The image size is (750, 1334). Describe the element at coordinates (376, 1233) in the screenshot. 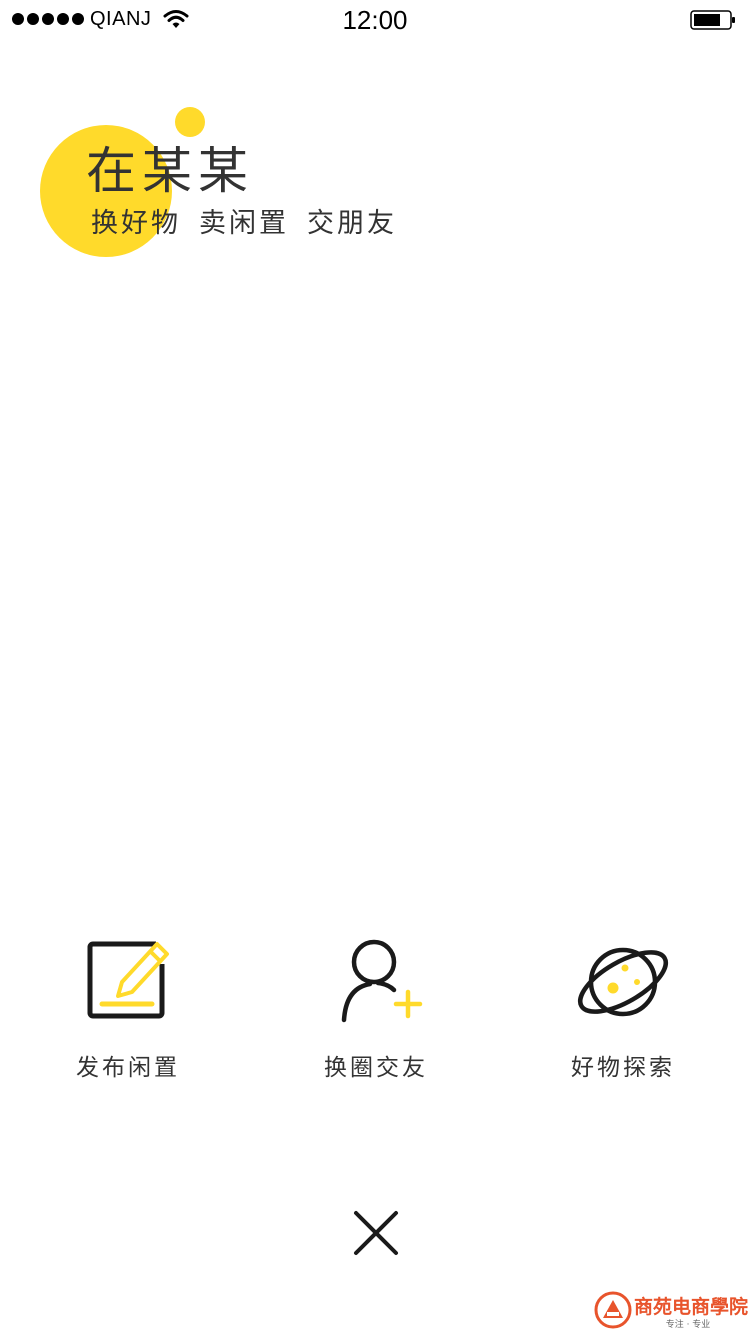

I see `close-icon` at that location.